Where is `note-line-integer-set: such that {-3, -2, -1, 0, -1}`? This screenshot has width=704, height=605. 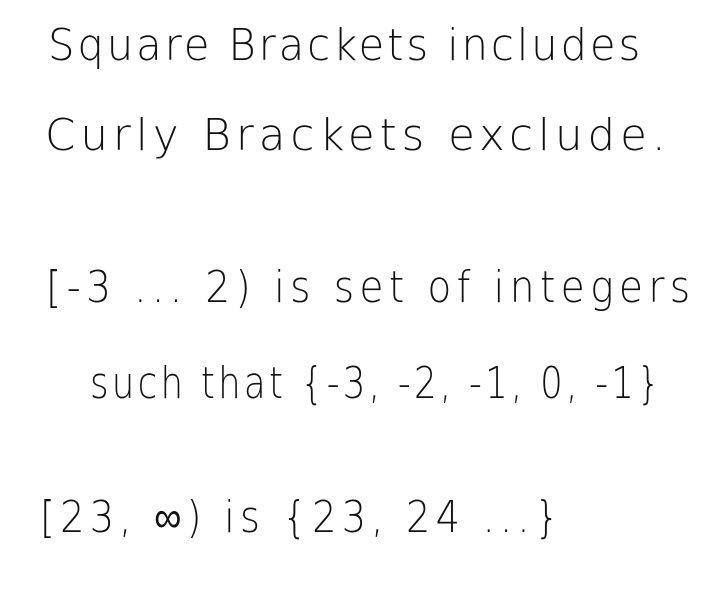 note-line-integer-set: such that {-3, -2, -1, 0, -1} is located at coordinates (377, 383).